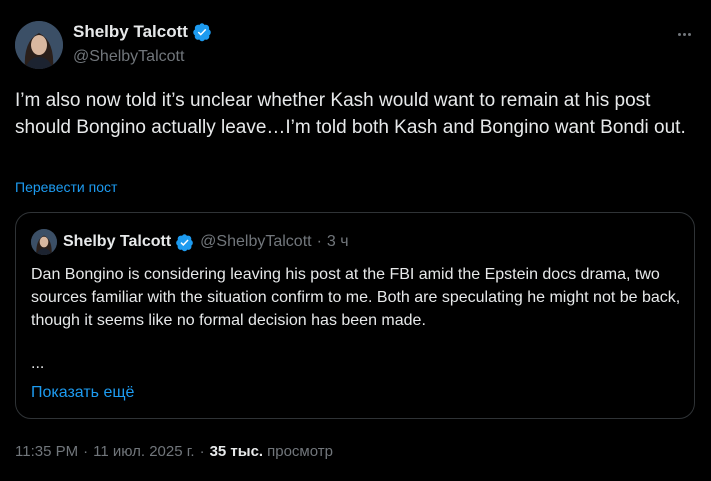 This screenshot has width=711, height=481. What do you see at coordinates (142, 57) in the screenshot?
I see `author-handle: @ShelbyTalcott` at bounding box center [142, 57].